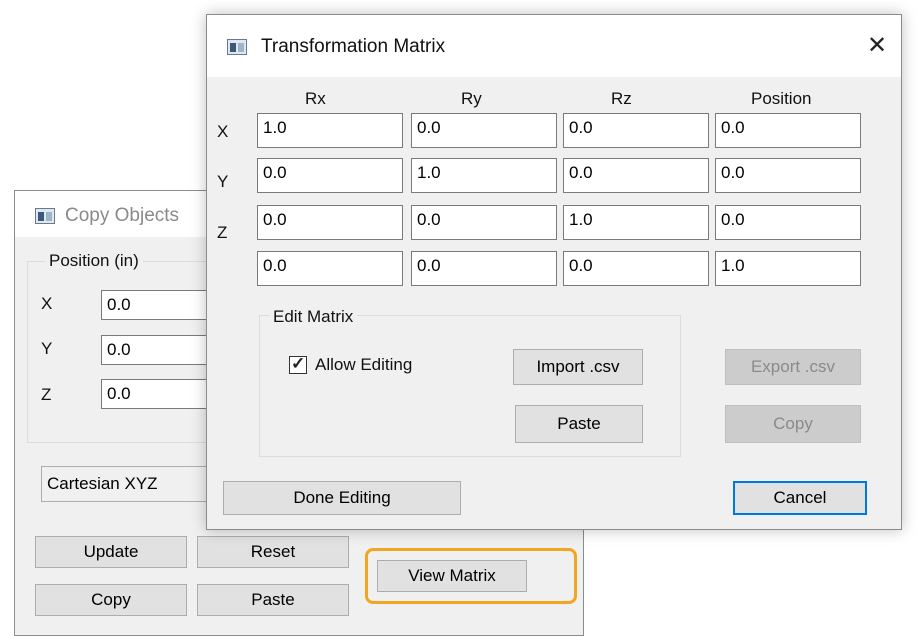  I want to click on allow-editing-label: Allow Editing, so click(363, 365).